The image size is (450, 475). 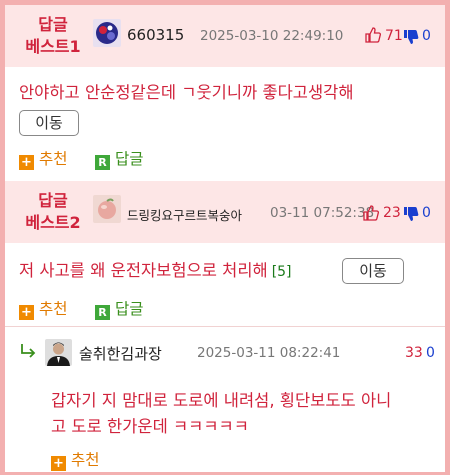 What do you see at coordinates (53, 36) in the screenshot?
I see `best-1-badge: 답글 베스트1` at bounding box center [53, 36].